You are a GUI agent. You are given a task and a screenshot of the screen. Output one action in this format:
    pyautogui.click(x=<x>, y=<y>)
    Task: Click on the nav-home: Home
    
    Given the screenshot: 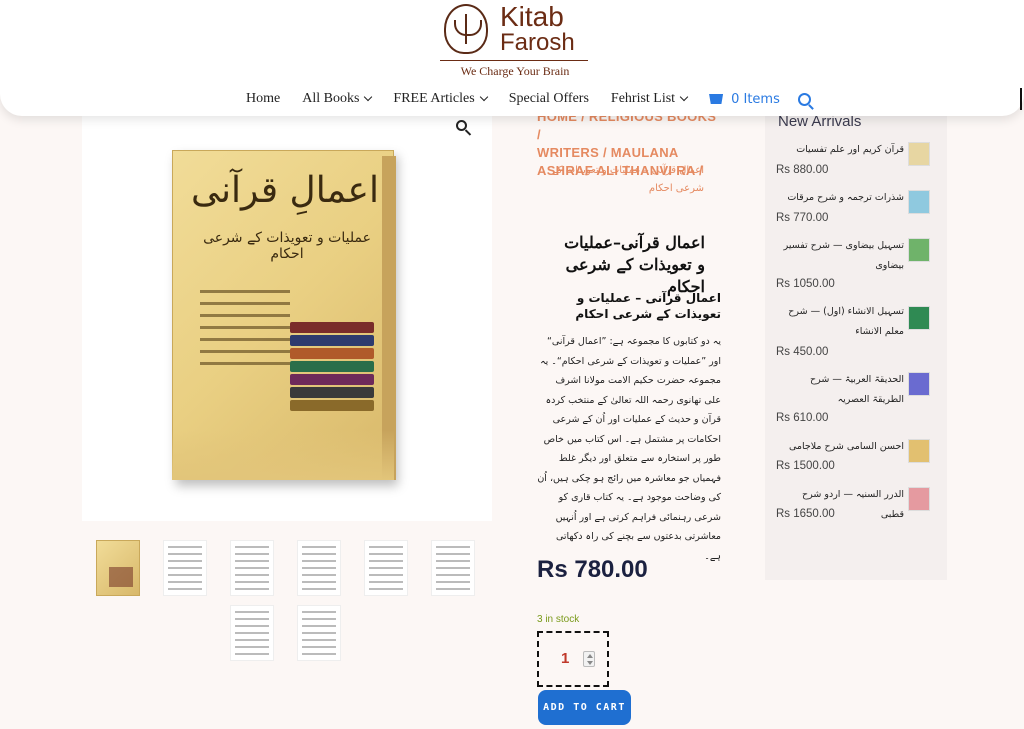 What is the action you would take?
    pyautogui.click(x=263, y=99)
    